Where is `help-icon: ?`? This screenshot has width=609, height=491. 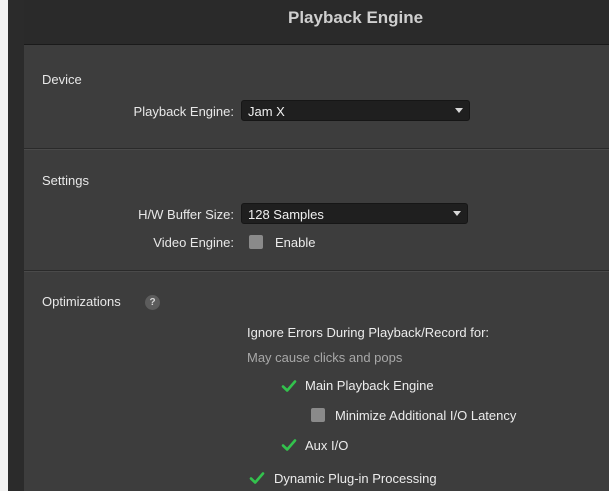
help-icon: ? is located at coordinates (152, 302).